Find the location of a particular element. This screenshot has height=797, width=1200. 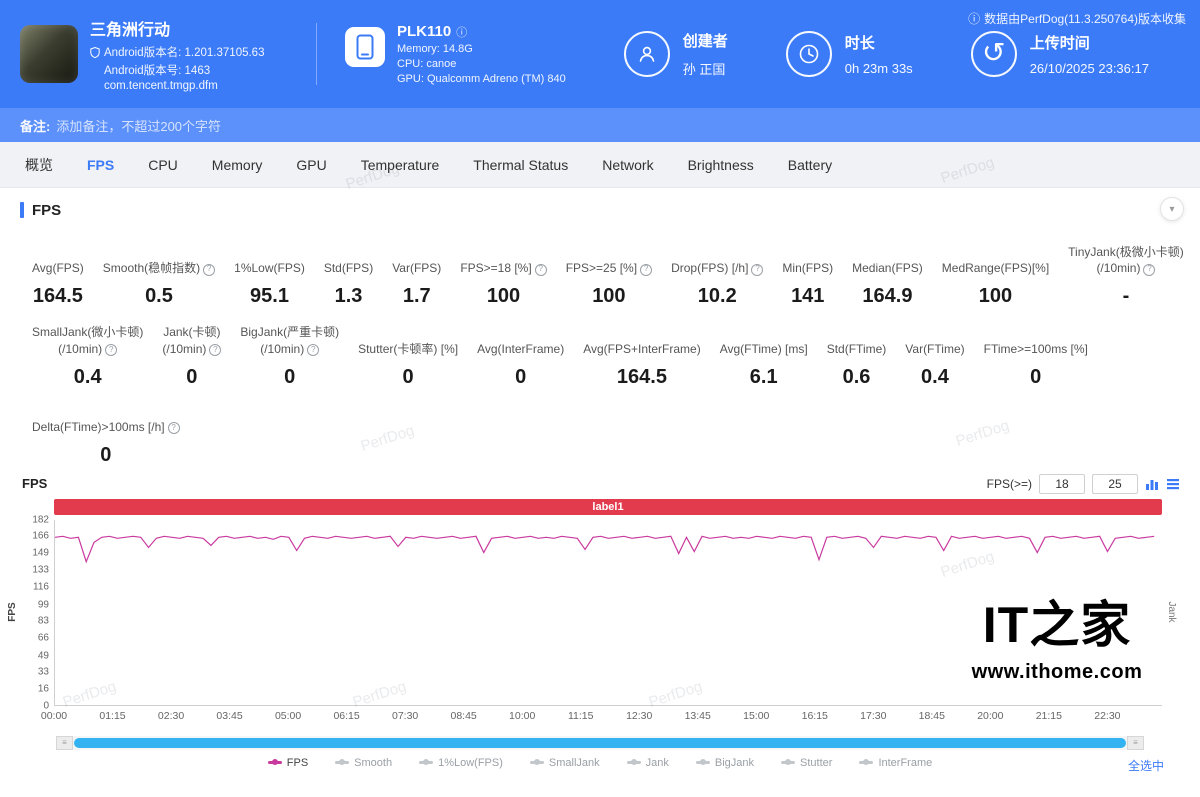

upload-time-block: ↺ 上传时间 26/10/2025 23:36:17 is located at coordinates (1059, 54).